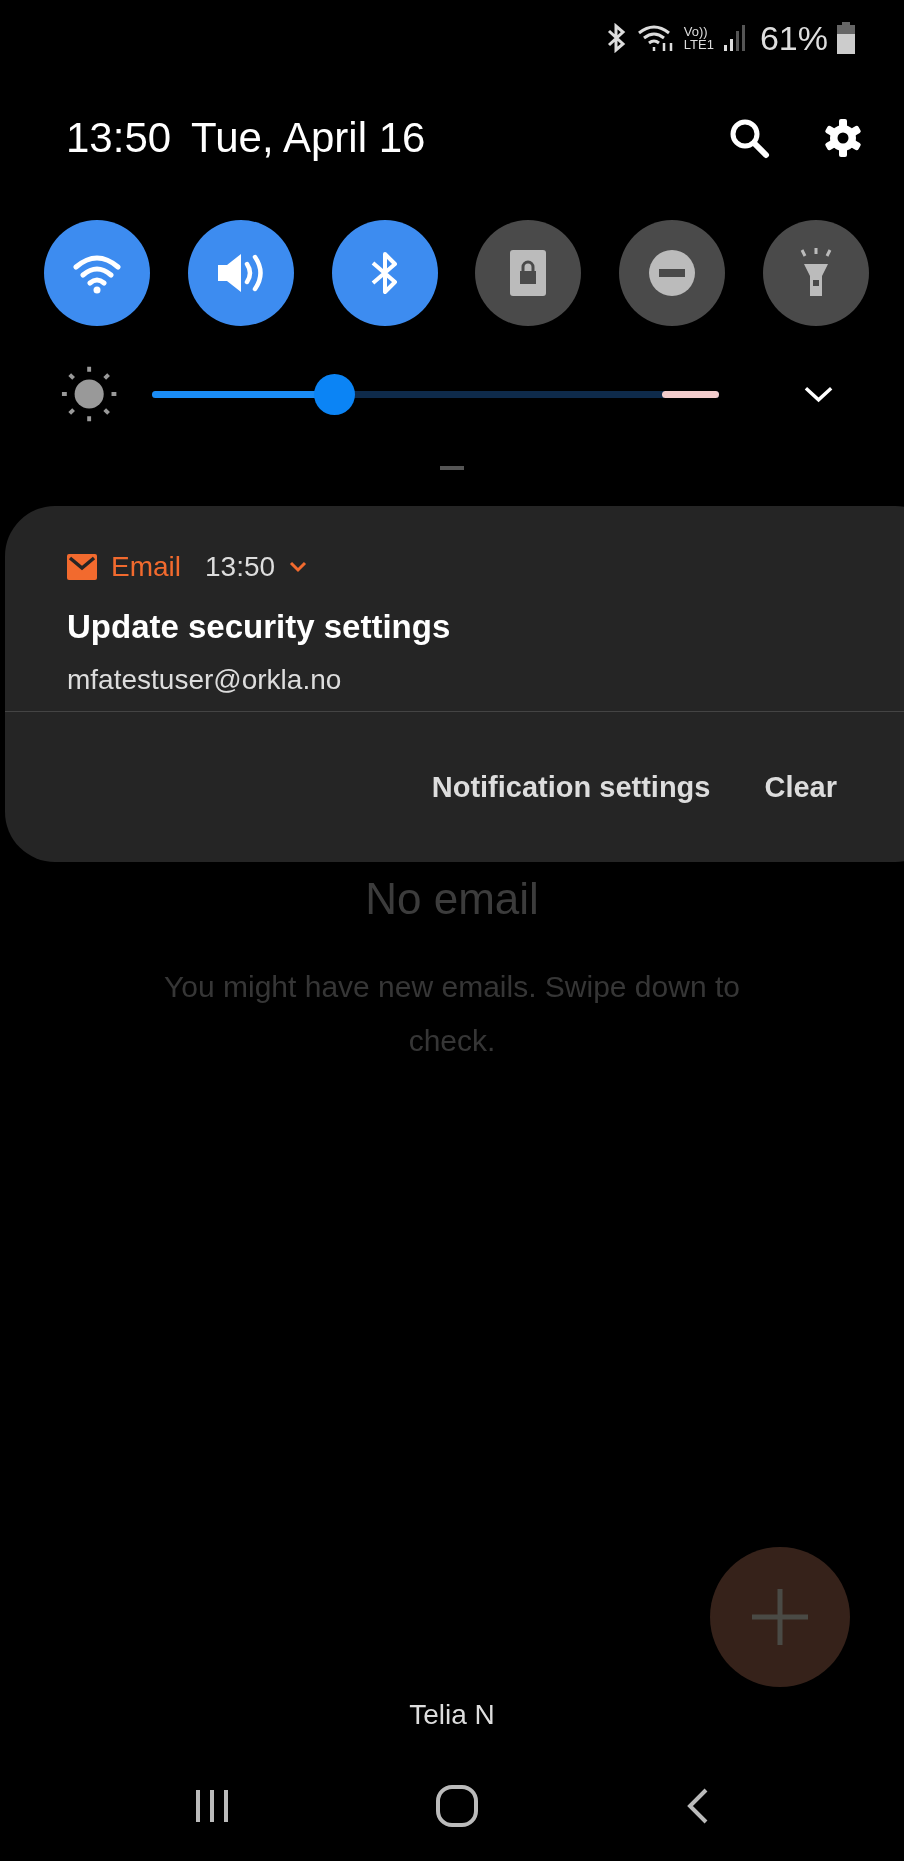 The width and height of the screenshot is (904, 1861). What do you see at coordinates (800, 787) in the screenshot?
I see `notification-action-button: Clear` at bounding box center [800, 787].